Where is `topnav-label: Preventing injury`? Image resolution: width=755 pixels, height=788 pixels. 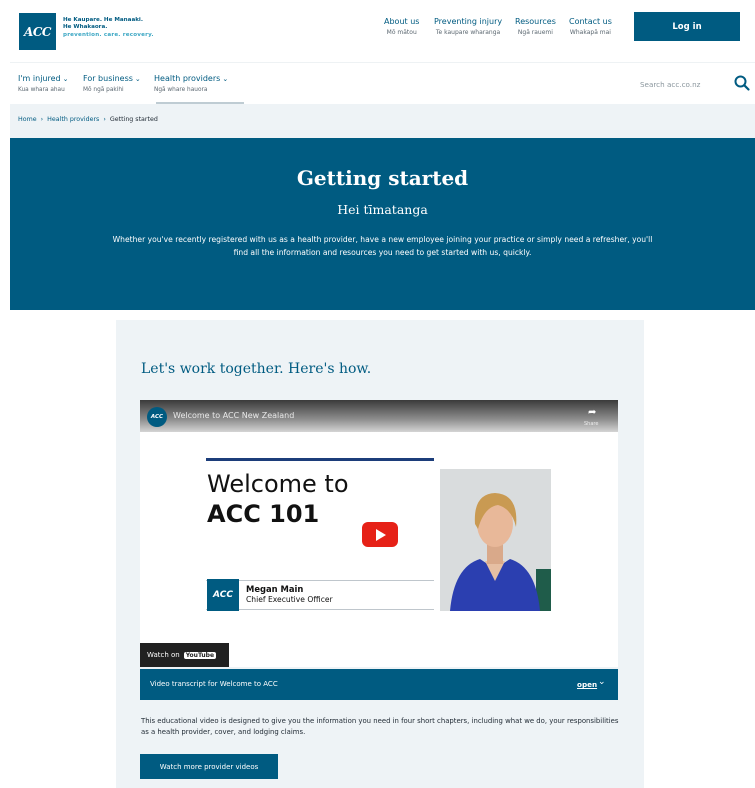
topnav-label: Preventing injury is located at coordinates (468, 21).